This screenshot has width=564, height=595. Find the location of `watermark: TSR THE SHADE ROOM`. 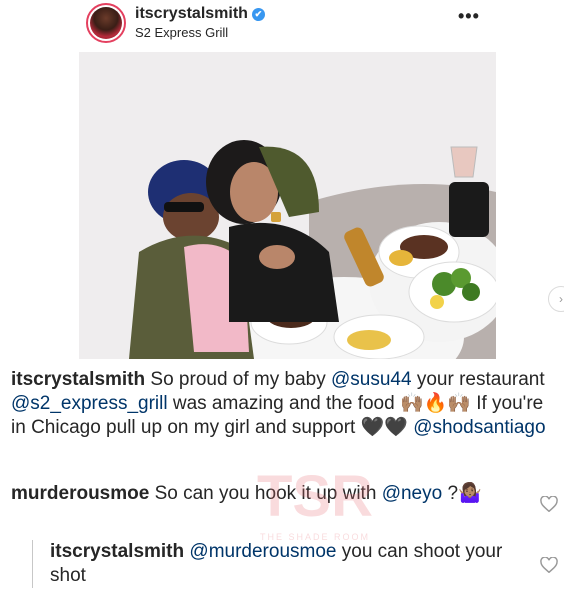

watermark: TSR THE SHADE ROOM is located at coordinates (315, 503).